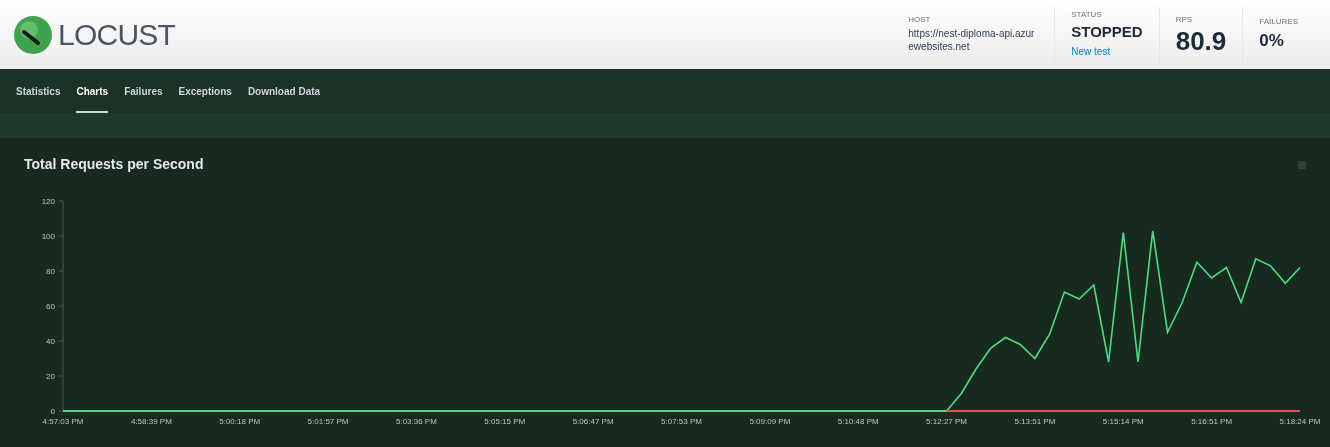  Describe the element at coordinates (240, 421) in the screenshot. I see `x-tick-label: 5:00:18 PM` at that location.